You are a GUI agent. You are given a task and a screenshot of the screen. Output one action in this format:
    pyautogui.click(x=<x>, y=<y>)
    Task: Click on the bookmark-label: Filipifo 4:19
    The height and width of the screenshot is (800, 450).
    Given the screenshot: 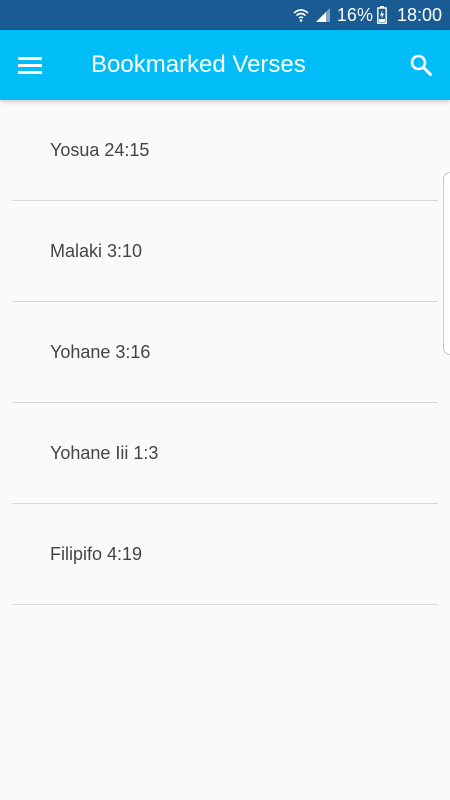 What is the action you would take?
    pyautogui.click(x=96, y=554)
    